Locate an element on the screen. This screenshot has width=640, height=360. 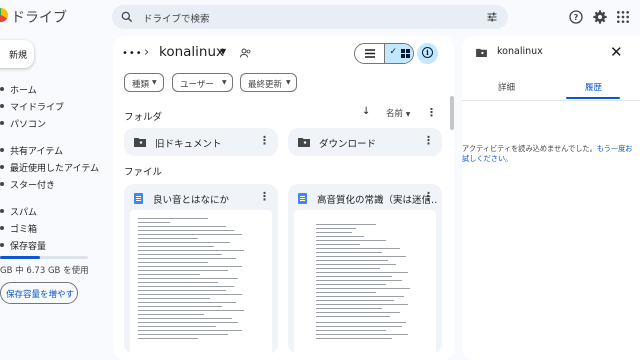
details-panel-title: konalinux is located at coordinates (520, 51).